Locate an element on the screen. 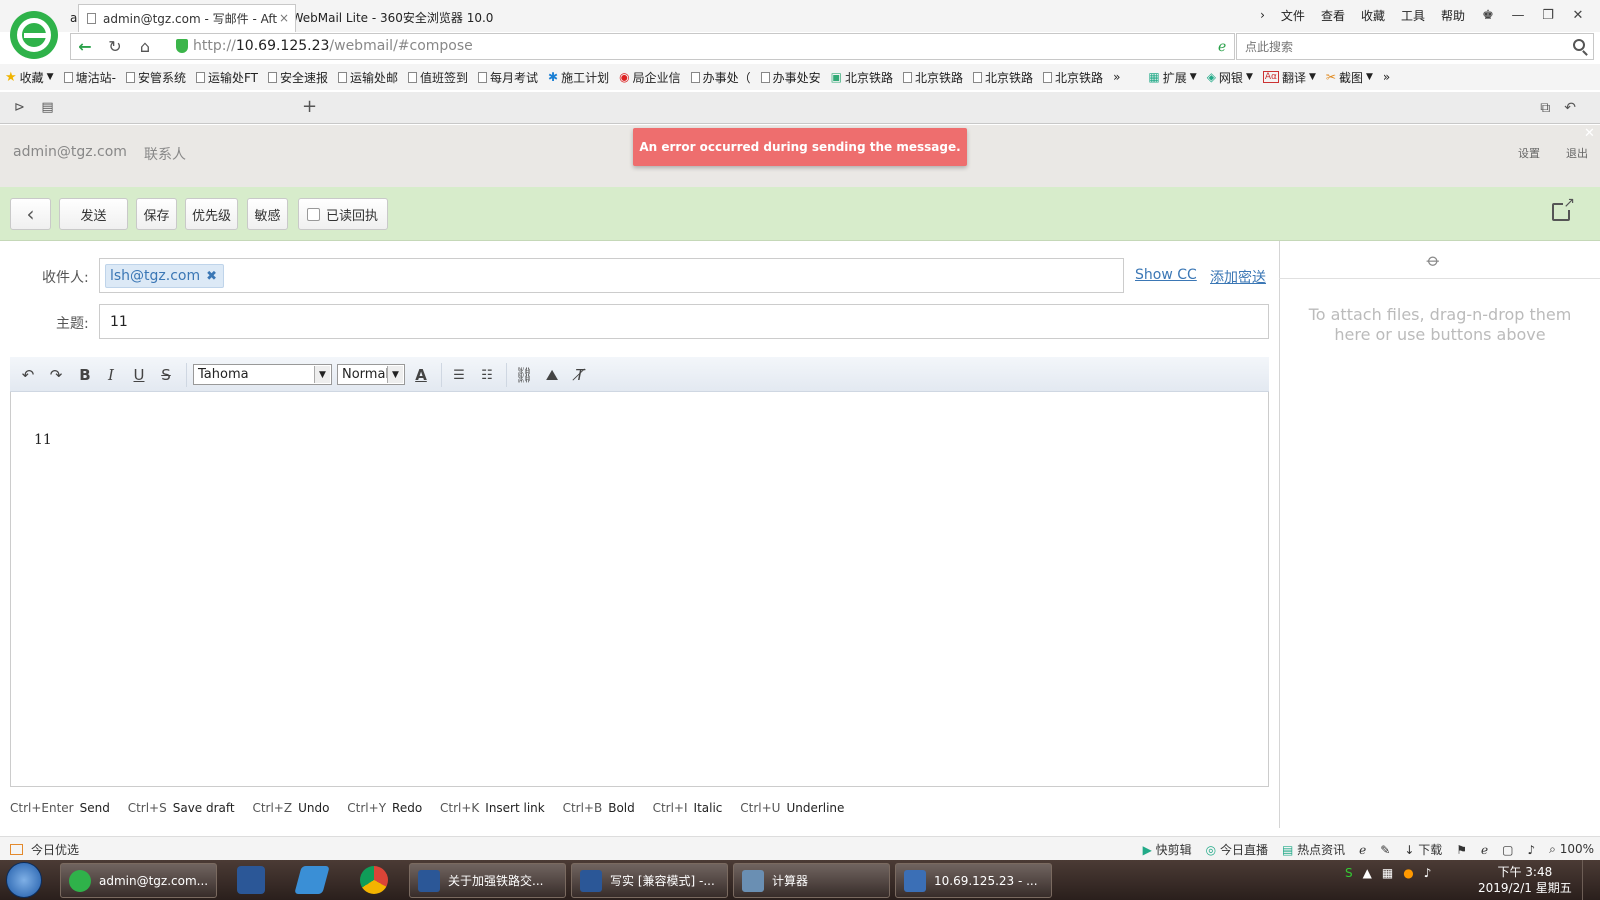 The width and height of the screenshot is (1600, 900). bookmark-item: 值班签到 is located at coordinates (438, 77).